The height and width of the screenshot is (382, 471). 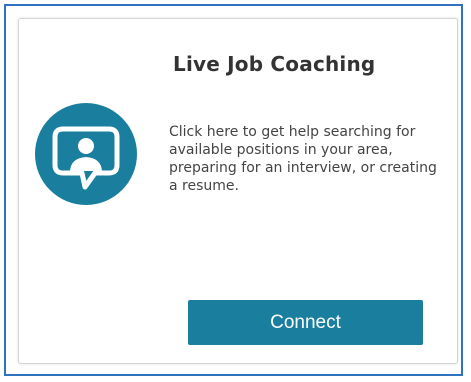 What do you see at coordinates (274, 64) in the screenshot?
I see `card-title: Live Job Coaching` at bounding box center [274, 64].